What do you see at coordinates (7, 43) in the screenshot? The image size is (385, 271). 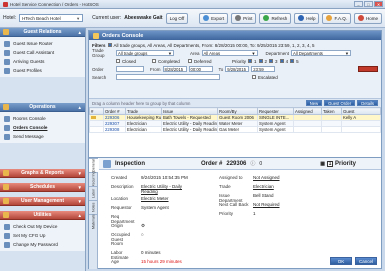 I see `router-icon` at bounding box center [7, 43].